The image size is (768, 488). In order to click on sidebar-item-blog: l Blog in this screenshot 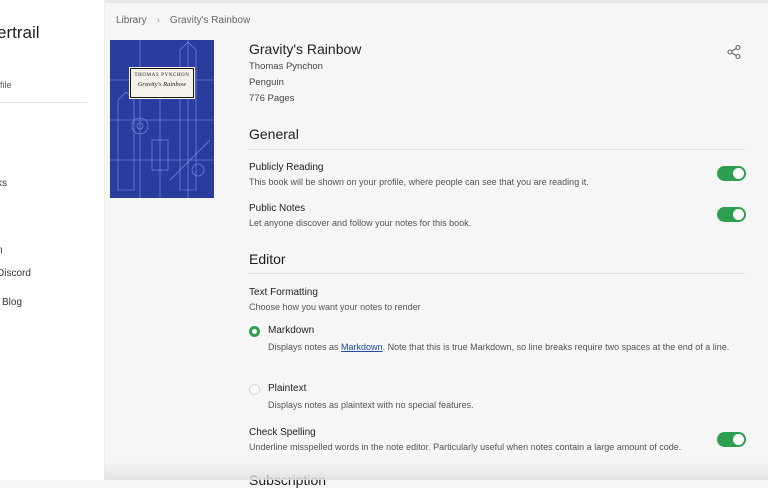, I will do `click(11, 302)`.